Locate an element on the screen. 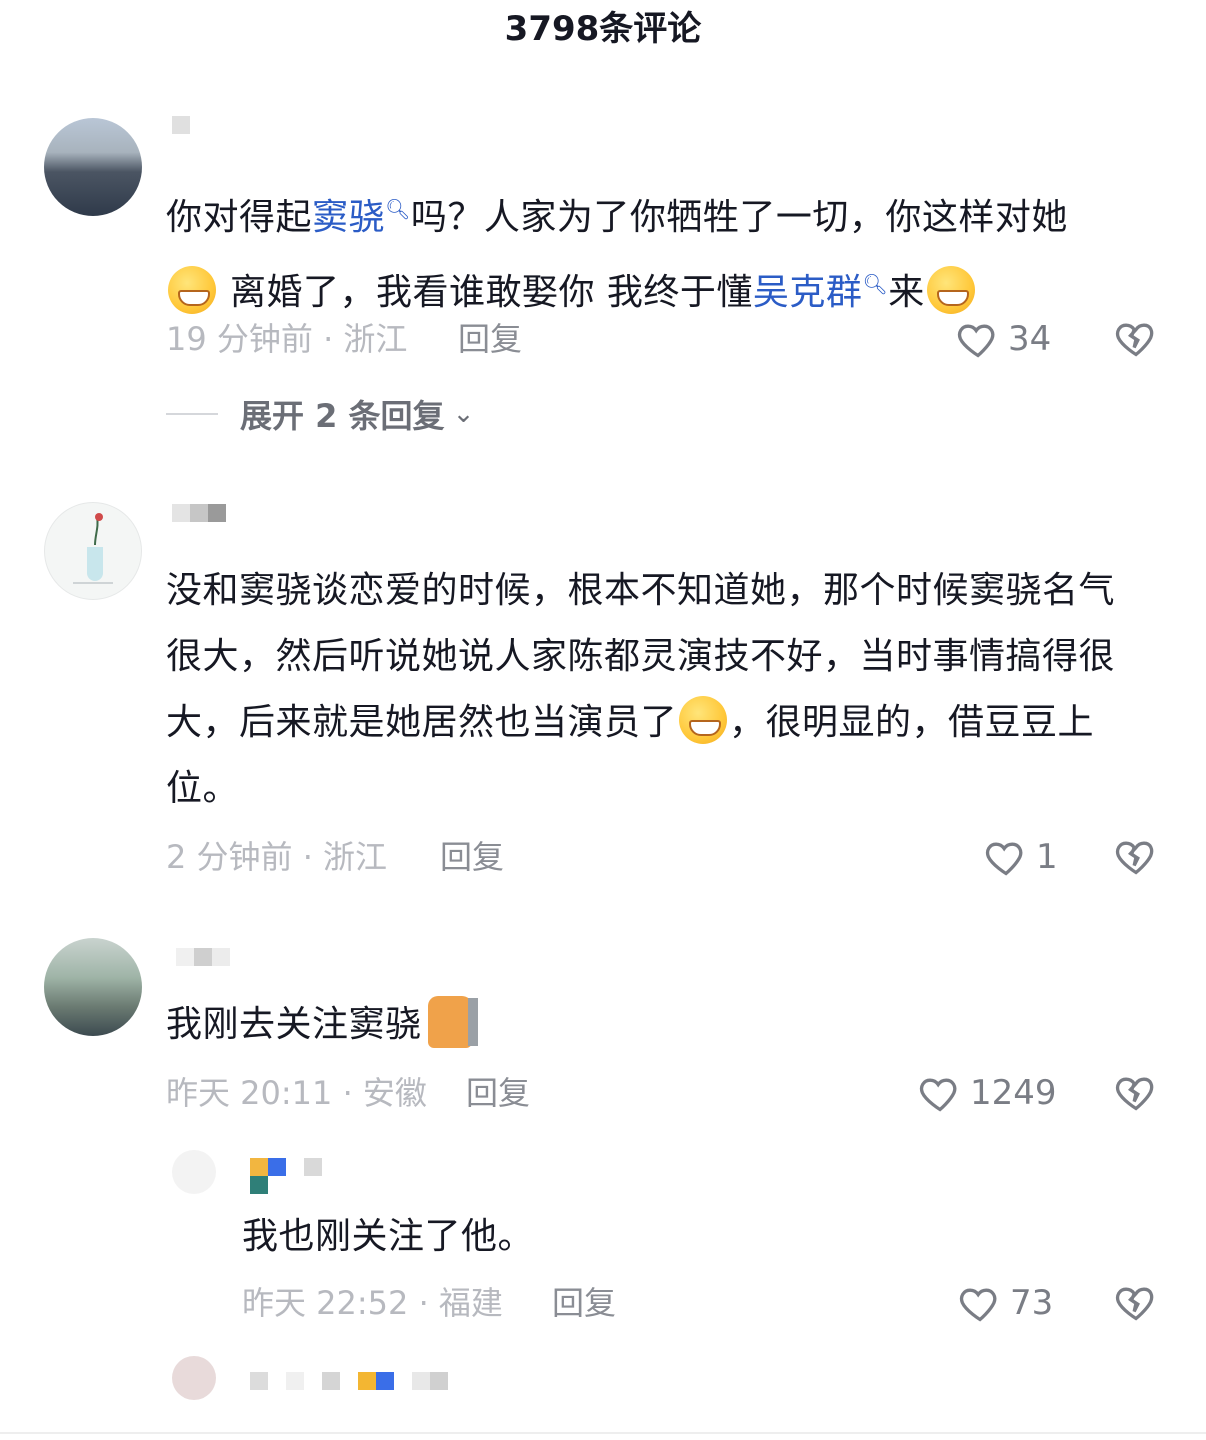  cat-peek-emoji-icon is located at coordinates (452, 1022).